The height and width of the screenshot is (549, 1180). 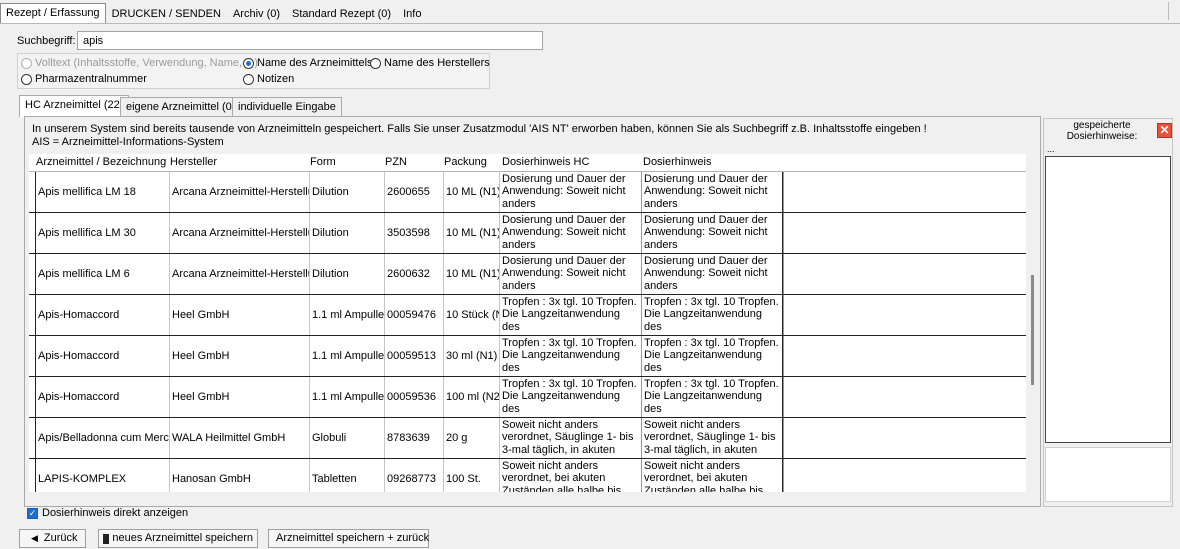 What do you see at coordinates (103, 274) in the screenshot?
I see `cell-name: Apis mellifica LM 6` at bounding box center [103, 274].